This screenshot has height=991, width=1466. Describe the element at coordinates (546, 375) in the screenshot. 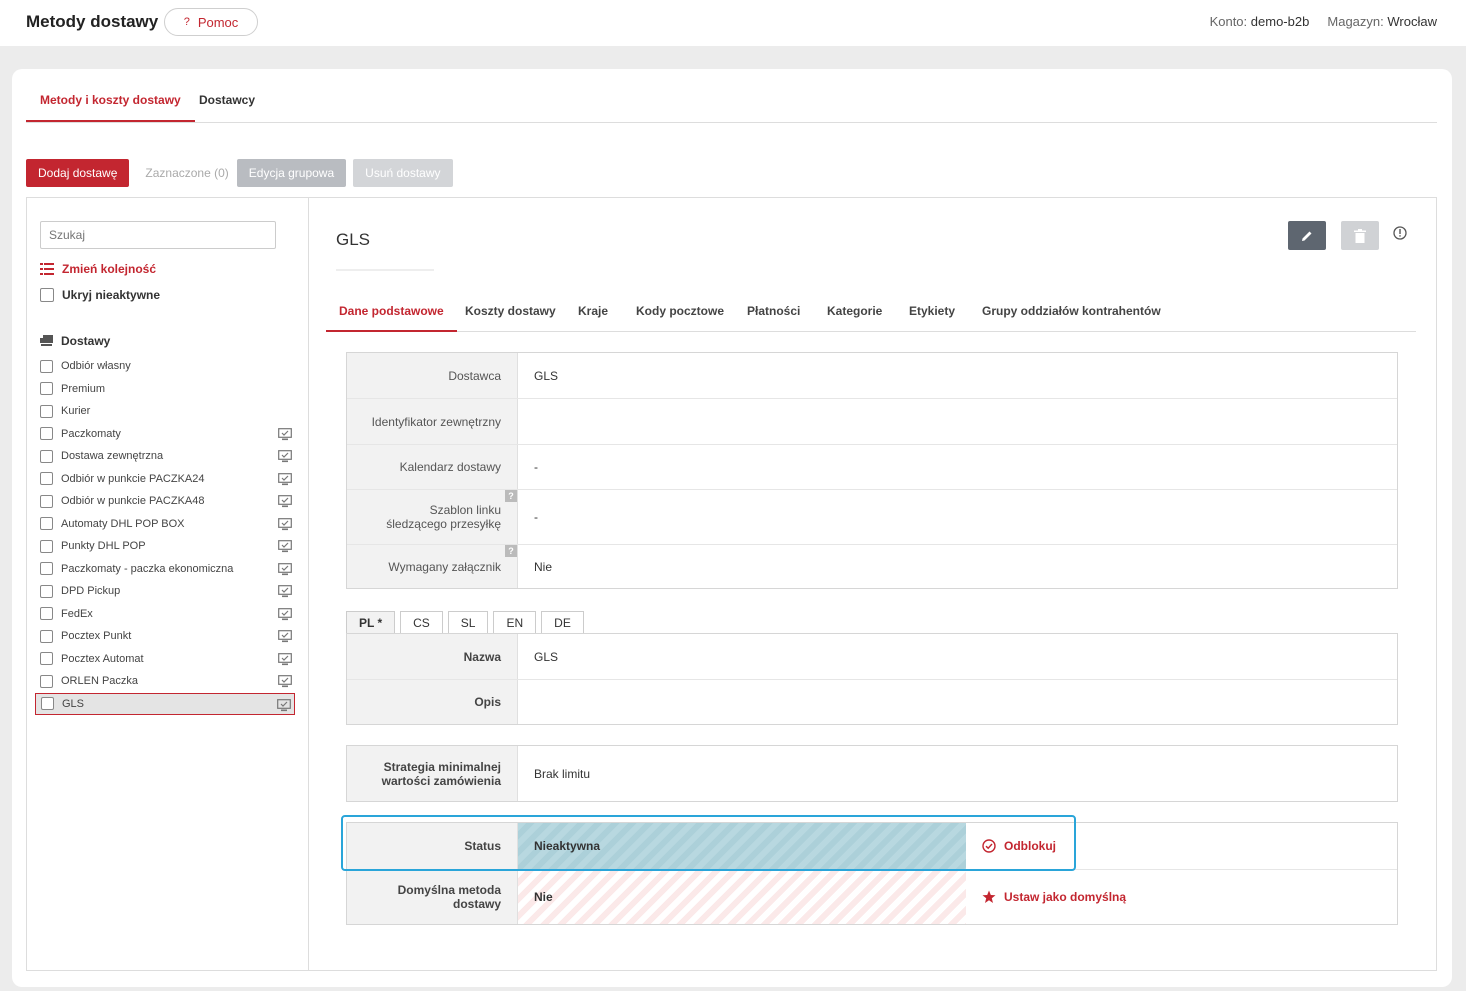

I see `supplier-value: GLS` at that location.